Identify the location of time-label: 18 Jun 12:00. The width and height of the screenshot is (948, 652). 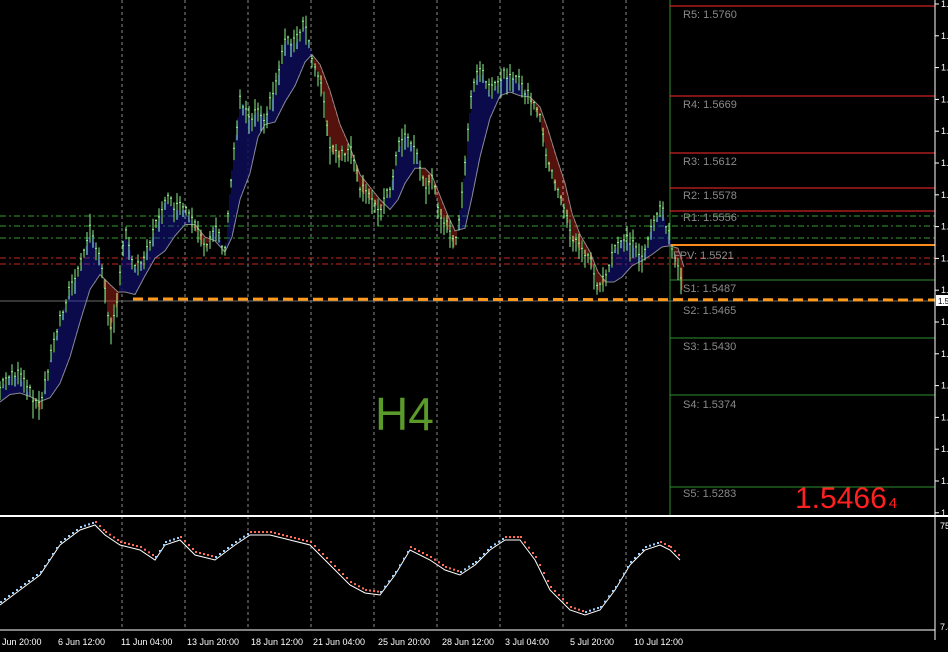
(277, 642).